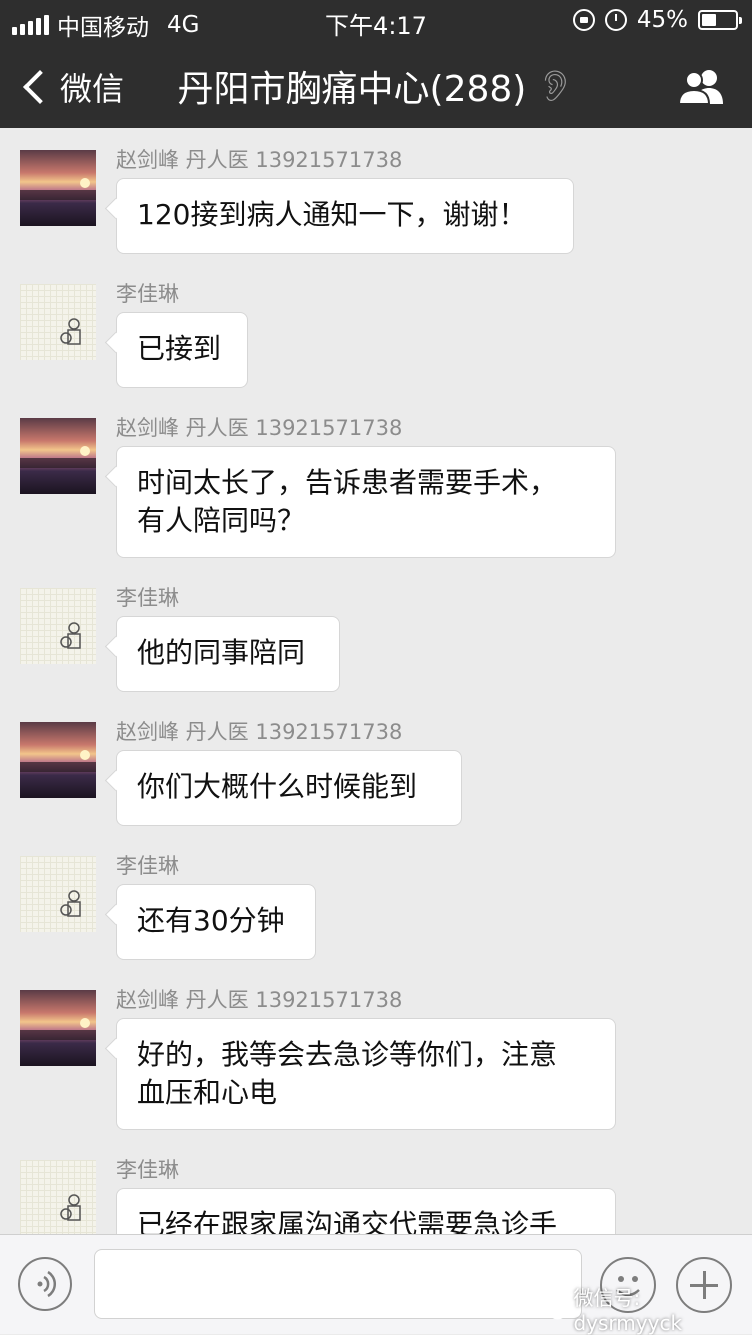 The image size is (752, 1335). Describe the element at coordinates (338, 1284) in the screenshot. I see `message-input` at that location.